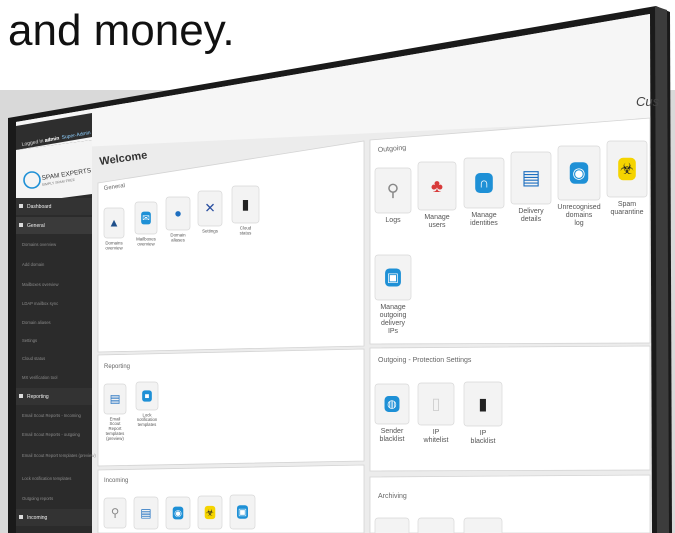 The height and width of the screenshot is (533, 675). What do you see at coordinates (392, 435) in the screenshot?
I see `tile-label: Sender blacklist` at bounding box center [392, 435].